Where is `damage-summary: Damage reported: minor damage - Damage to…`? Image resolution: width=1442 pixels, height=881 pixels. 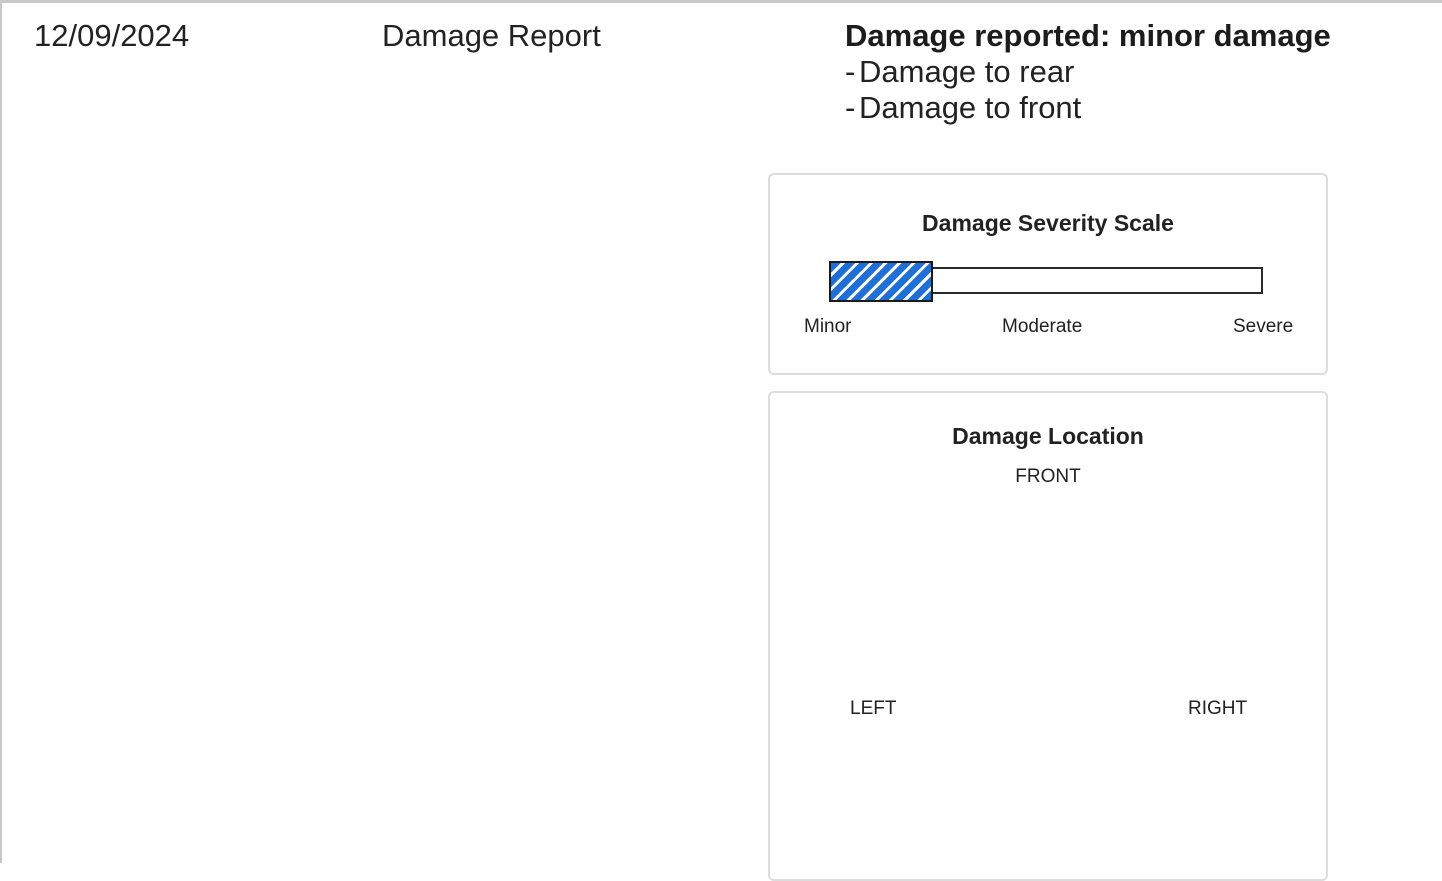
damage-summary: Damage reported: minor damage - Damage to… is located at coordinates (1088, 72).